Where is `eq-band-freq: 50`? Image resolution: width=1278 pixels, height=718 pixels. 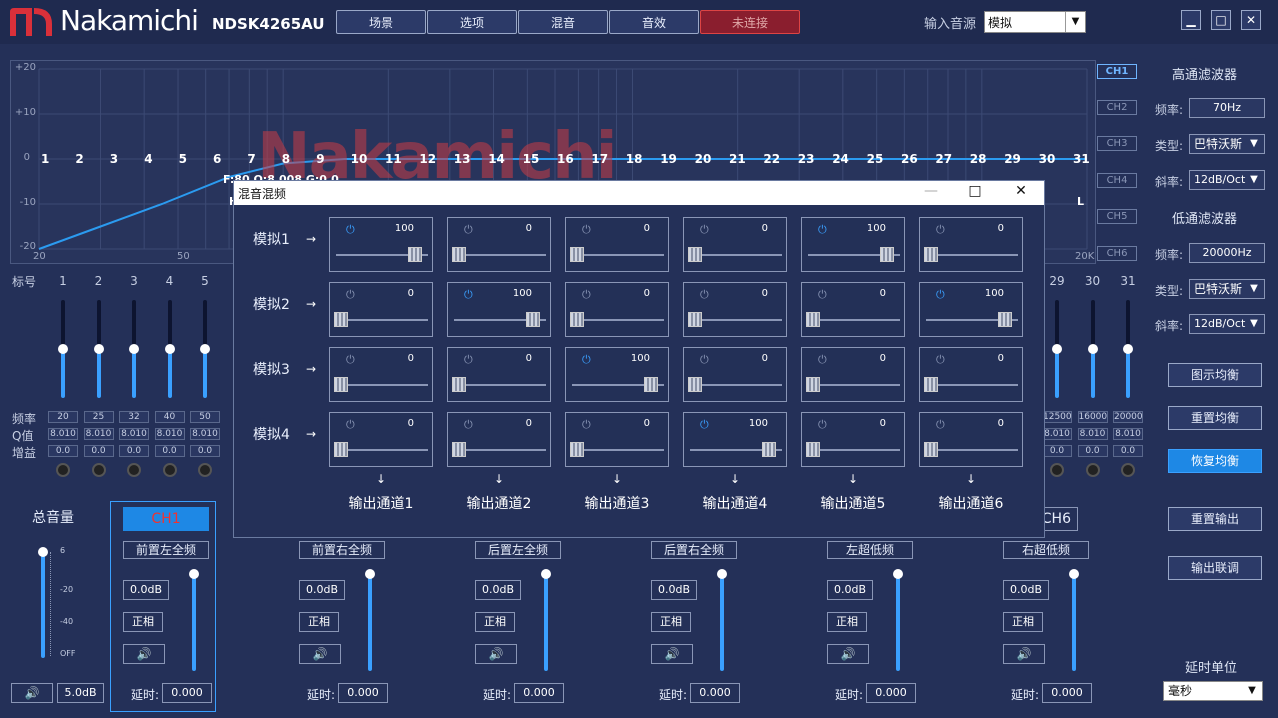
eq-band-freq: 50 is located at coordinates (205, 417).